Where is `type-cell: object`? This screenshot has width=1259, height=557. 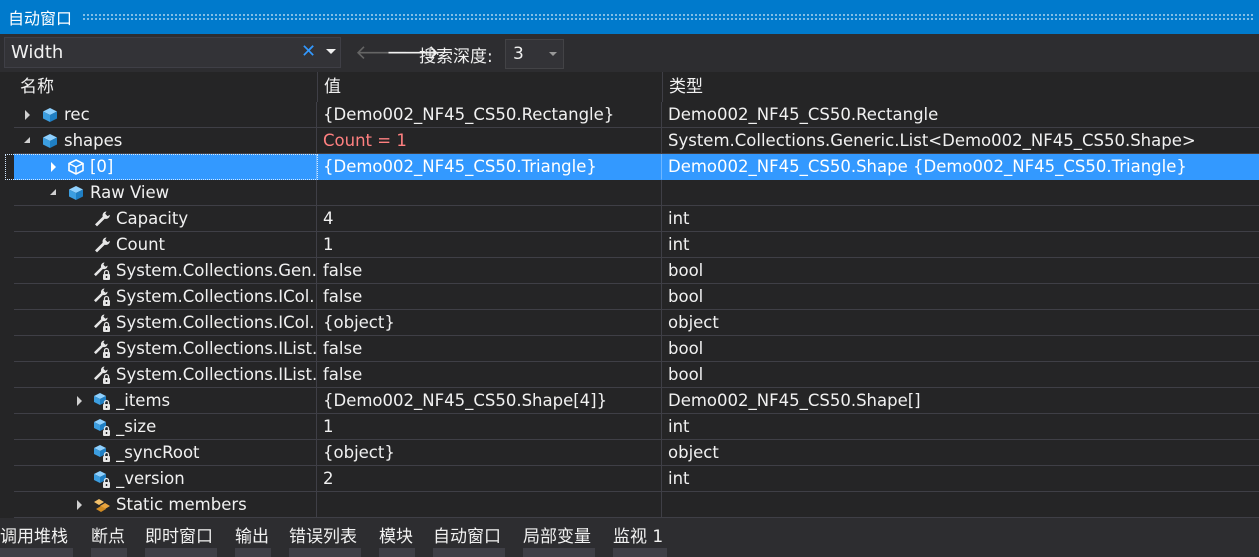 type-cell: object is located at coordinates (960, 453).